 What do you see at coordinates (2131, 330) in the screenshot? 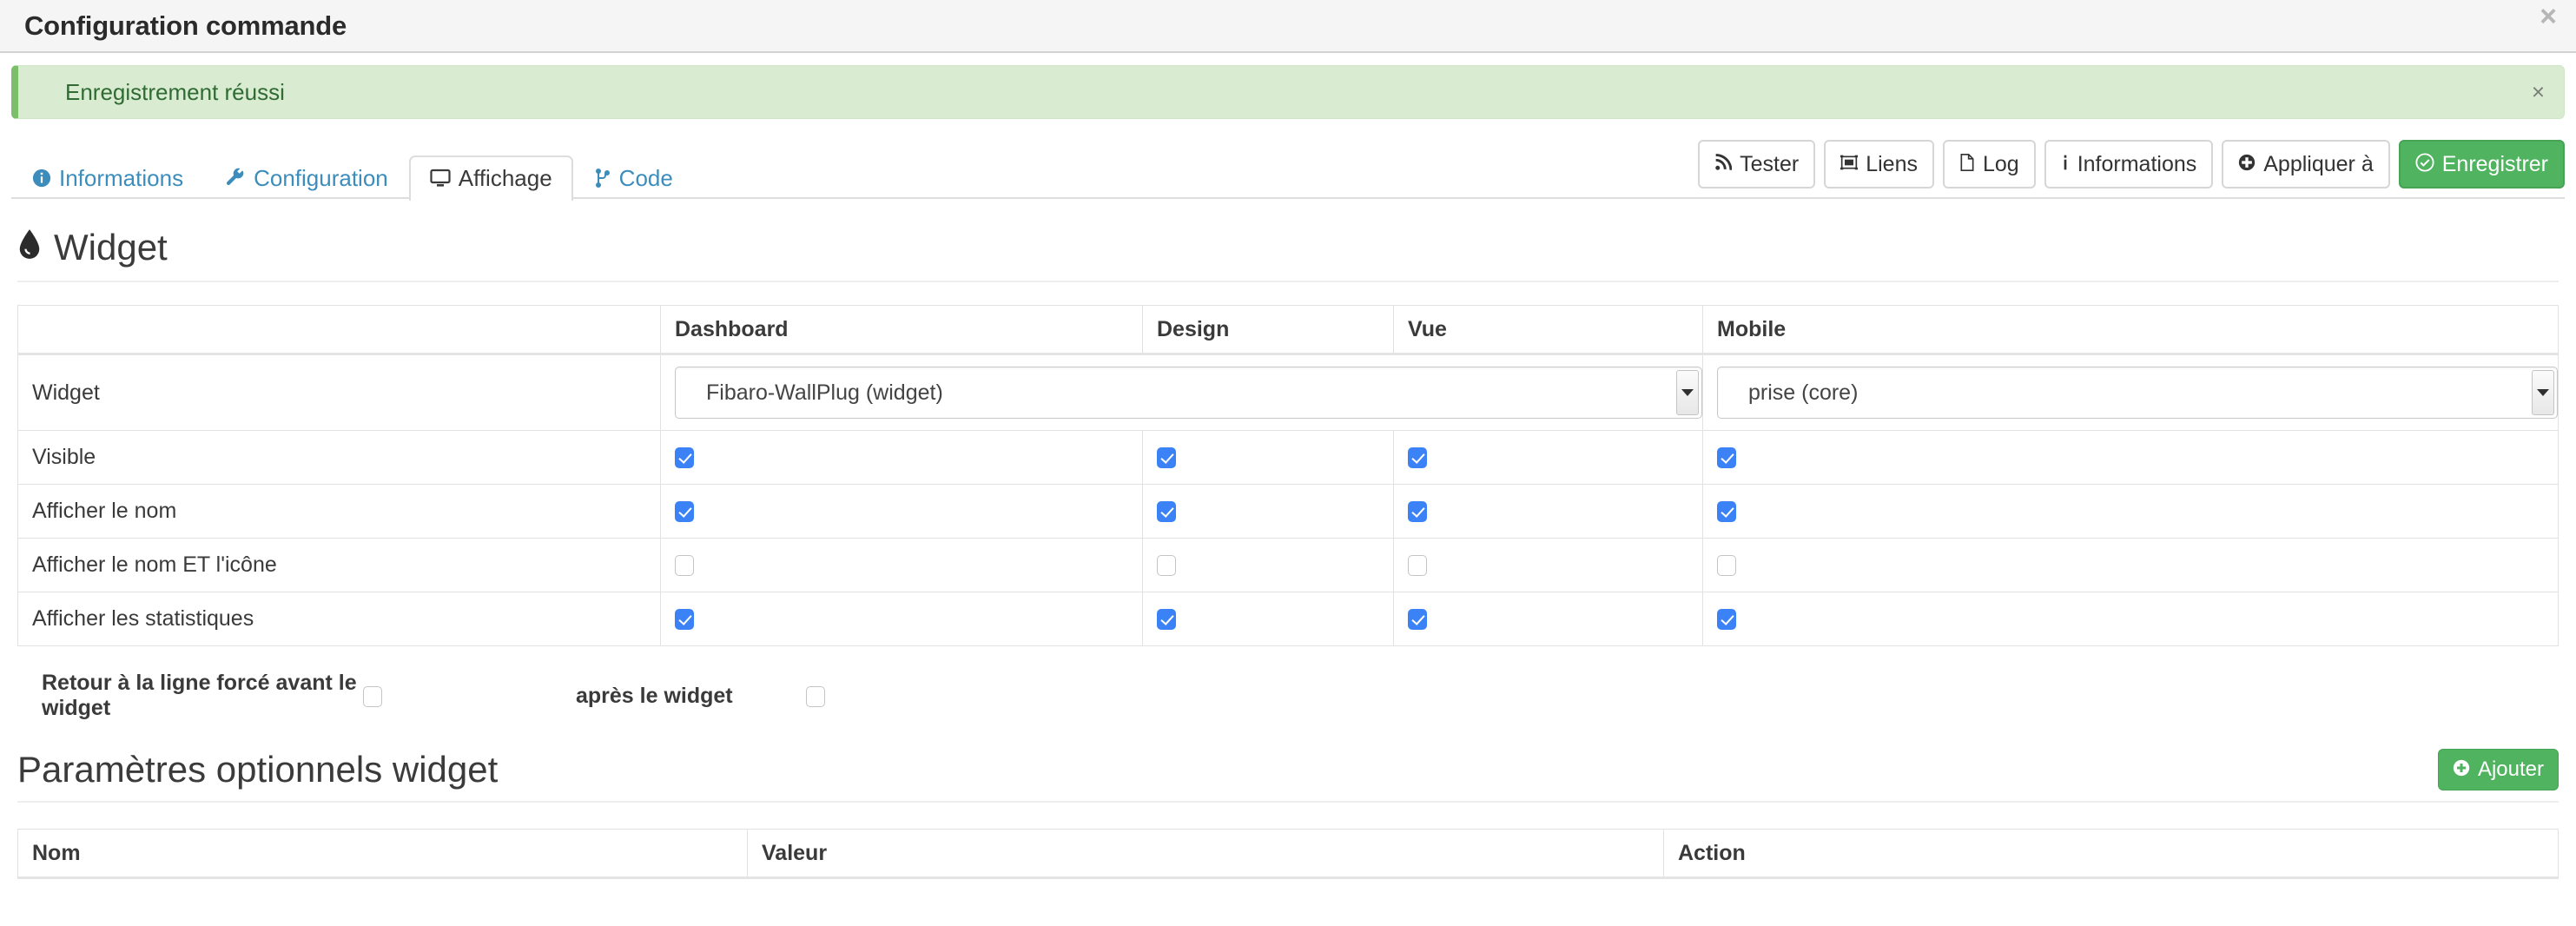
I see `col-header-mobile: Mobile` at bounding box center [2131, 330].